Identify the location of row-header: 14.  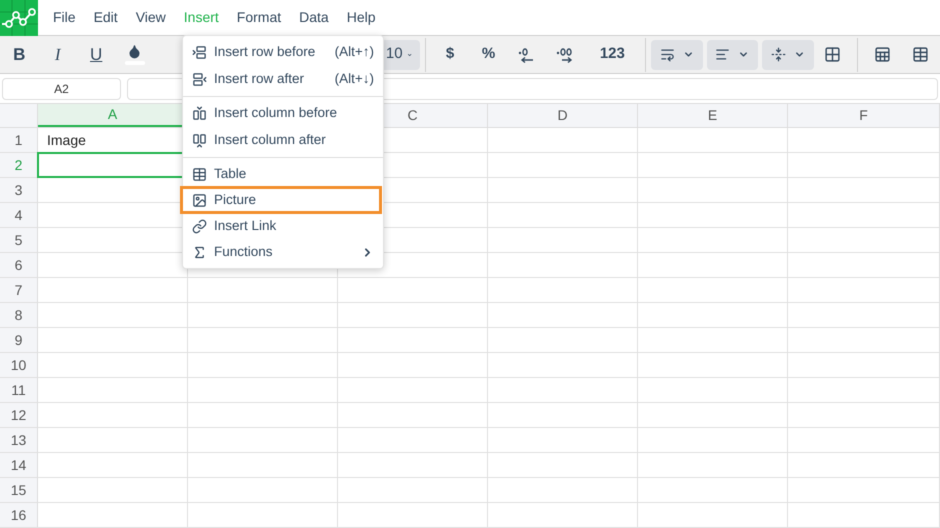
(19, 465).